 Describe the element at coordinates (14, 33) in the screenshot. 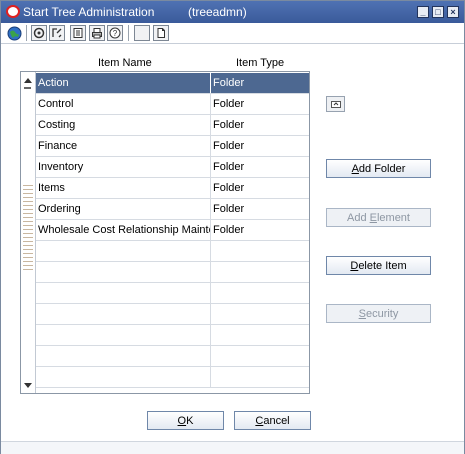

I see `globe-icon` at that location.